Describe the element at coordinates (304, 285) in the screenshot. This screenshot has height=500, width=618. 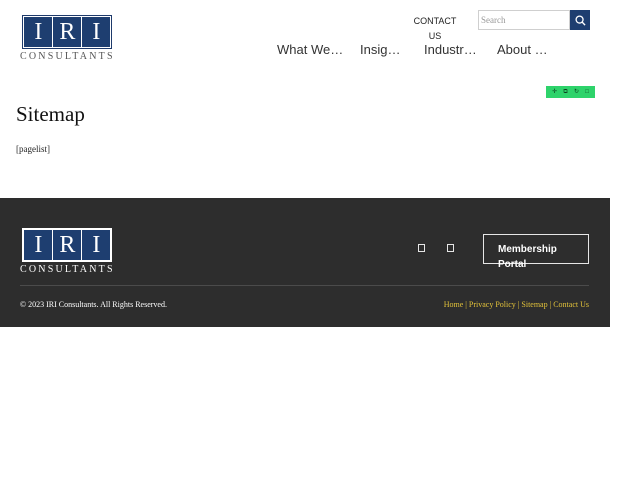
I see `footer-divider` at that location.